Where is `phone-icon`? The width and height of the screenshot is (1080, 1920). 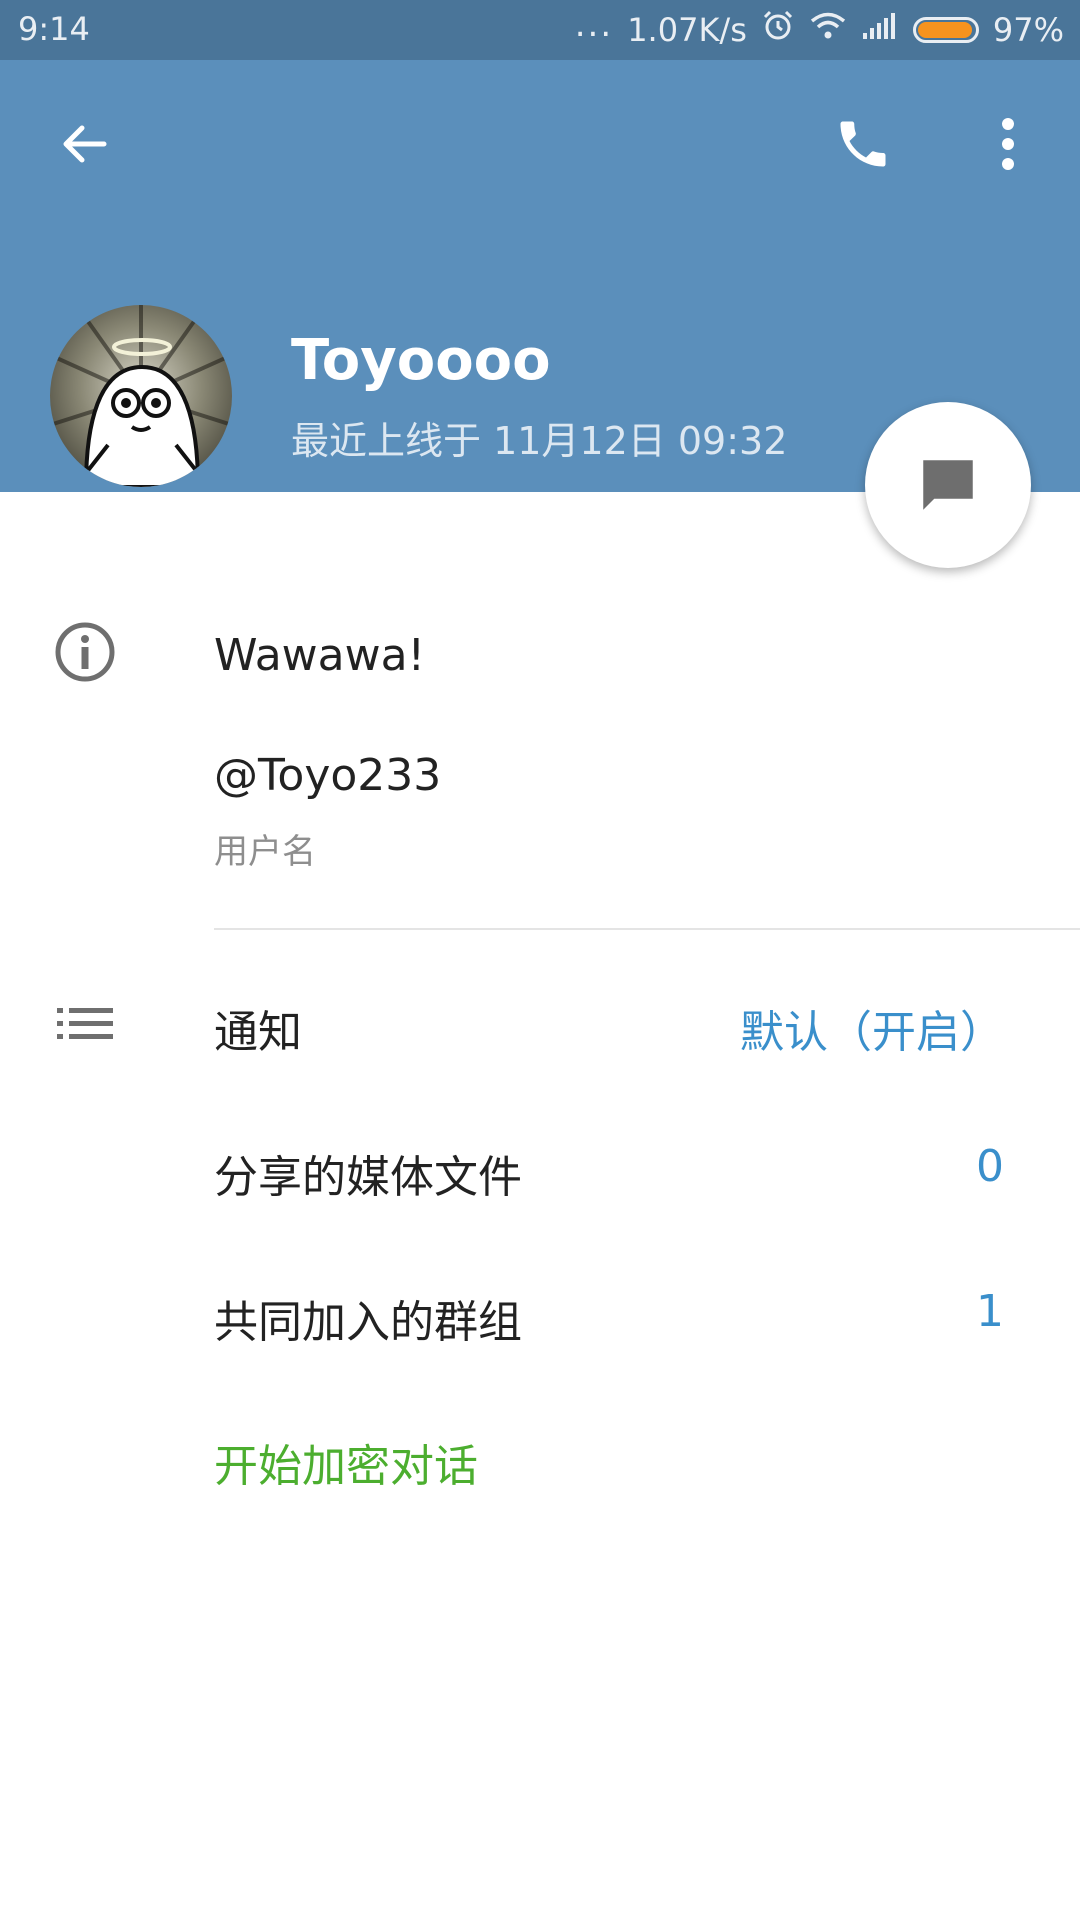 phone-icon is located at coordinates (863, 144).